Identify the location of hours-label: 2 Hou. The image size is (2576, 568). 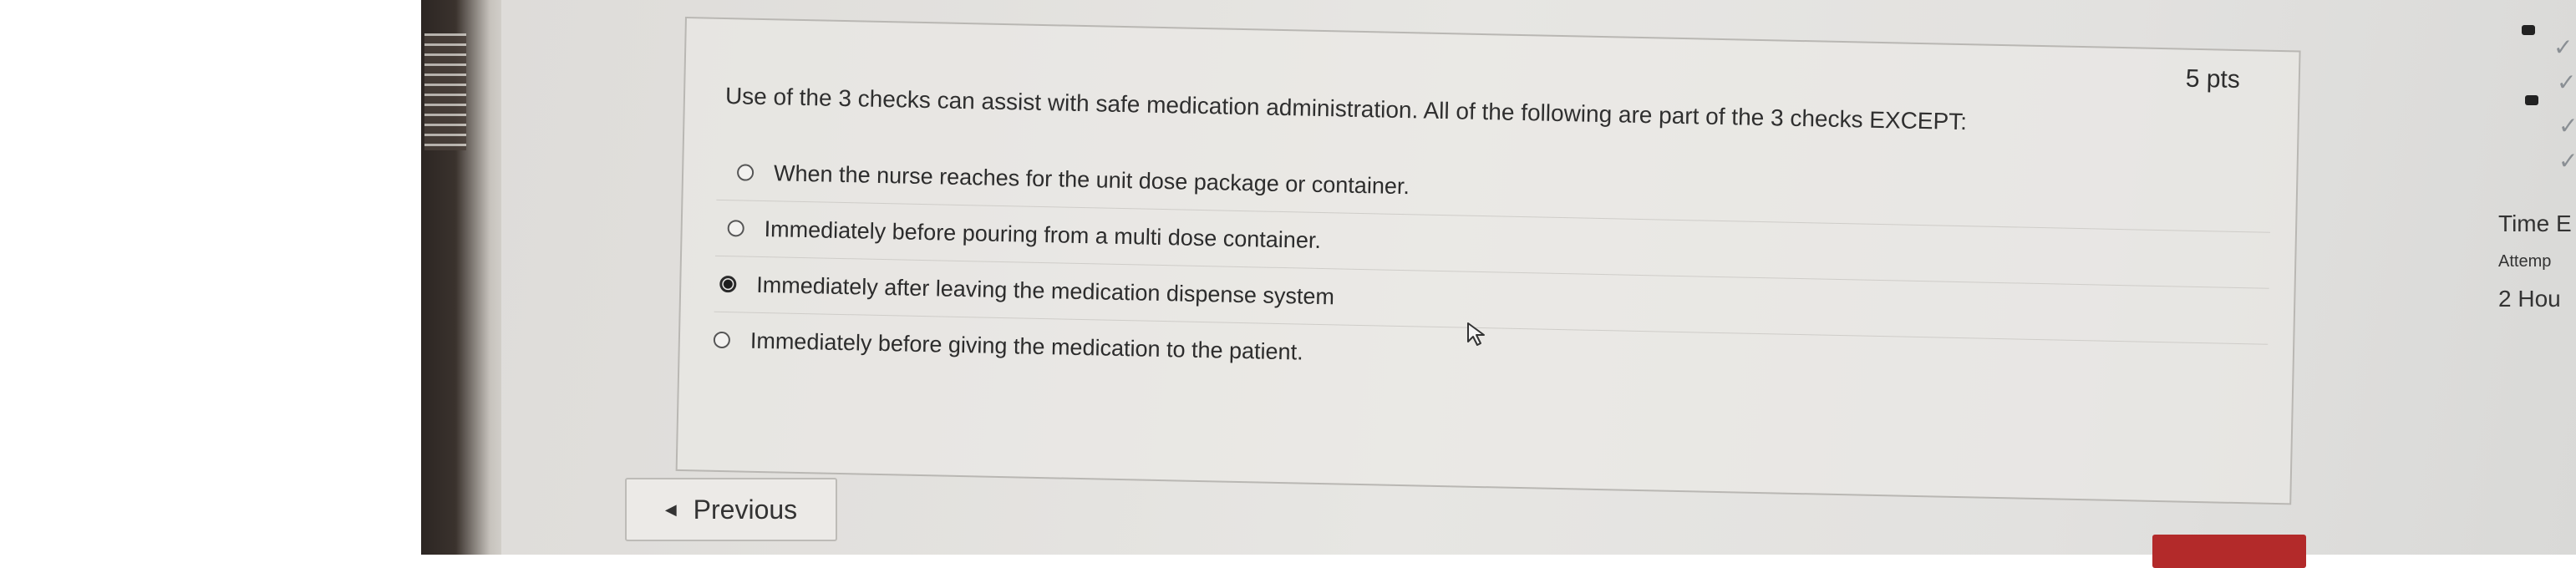
(2529, 299).